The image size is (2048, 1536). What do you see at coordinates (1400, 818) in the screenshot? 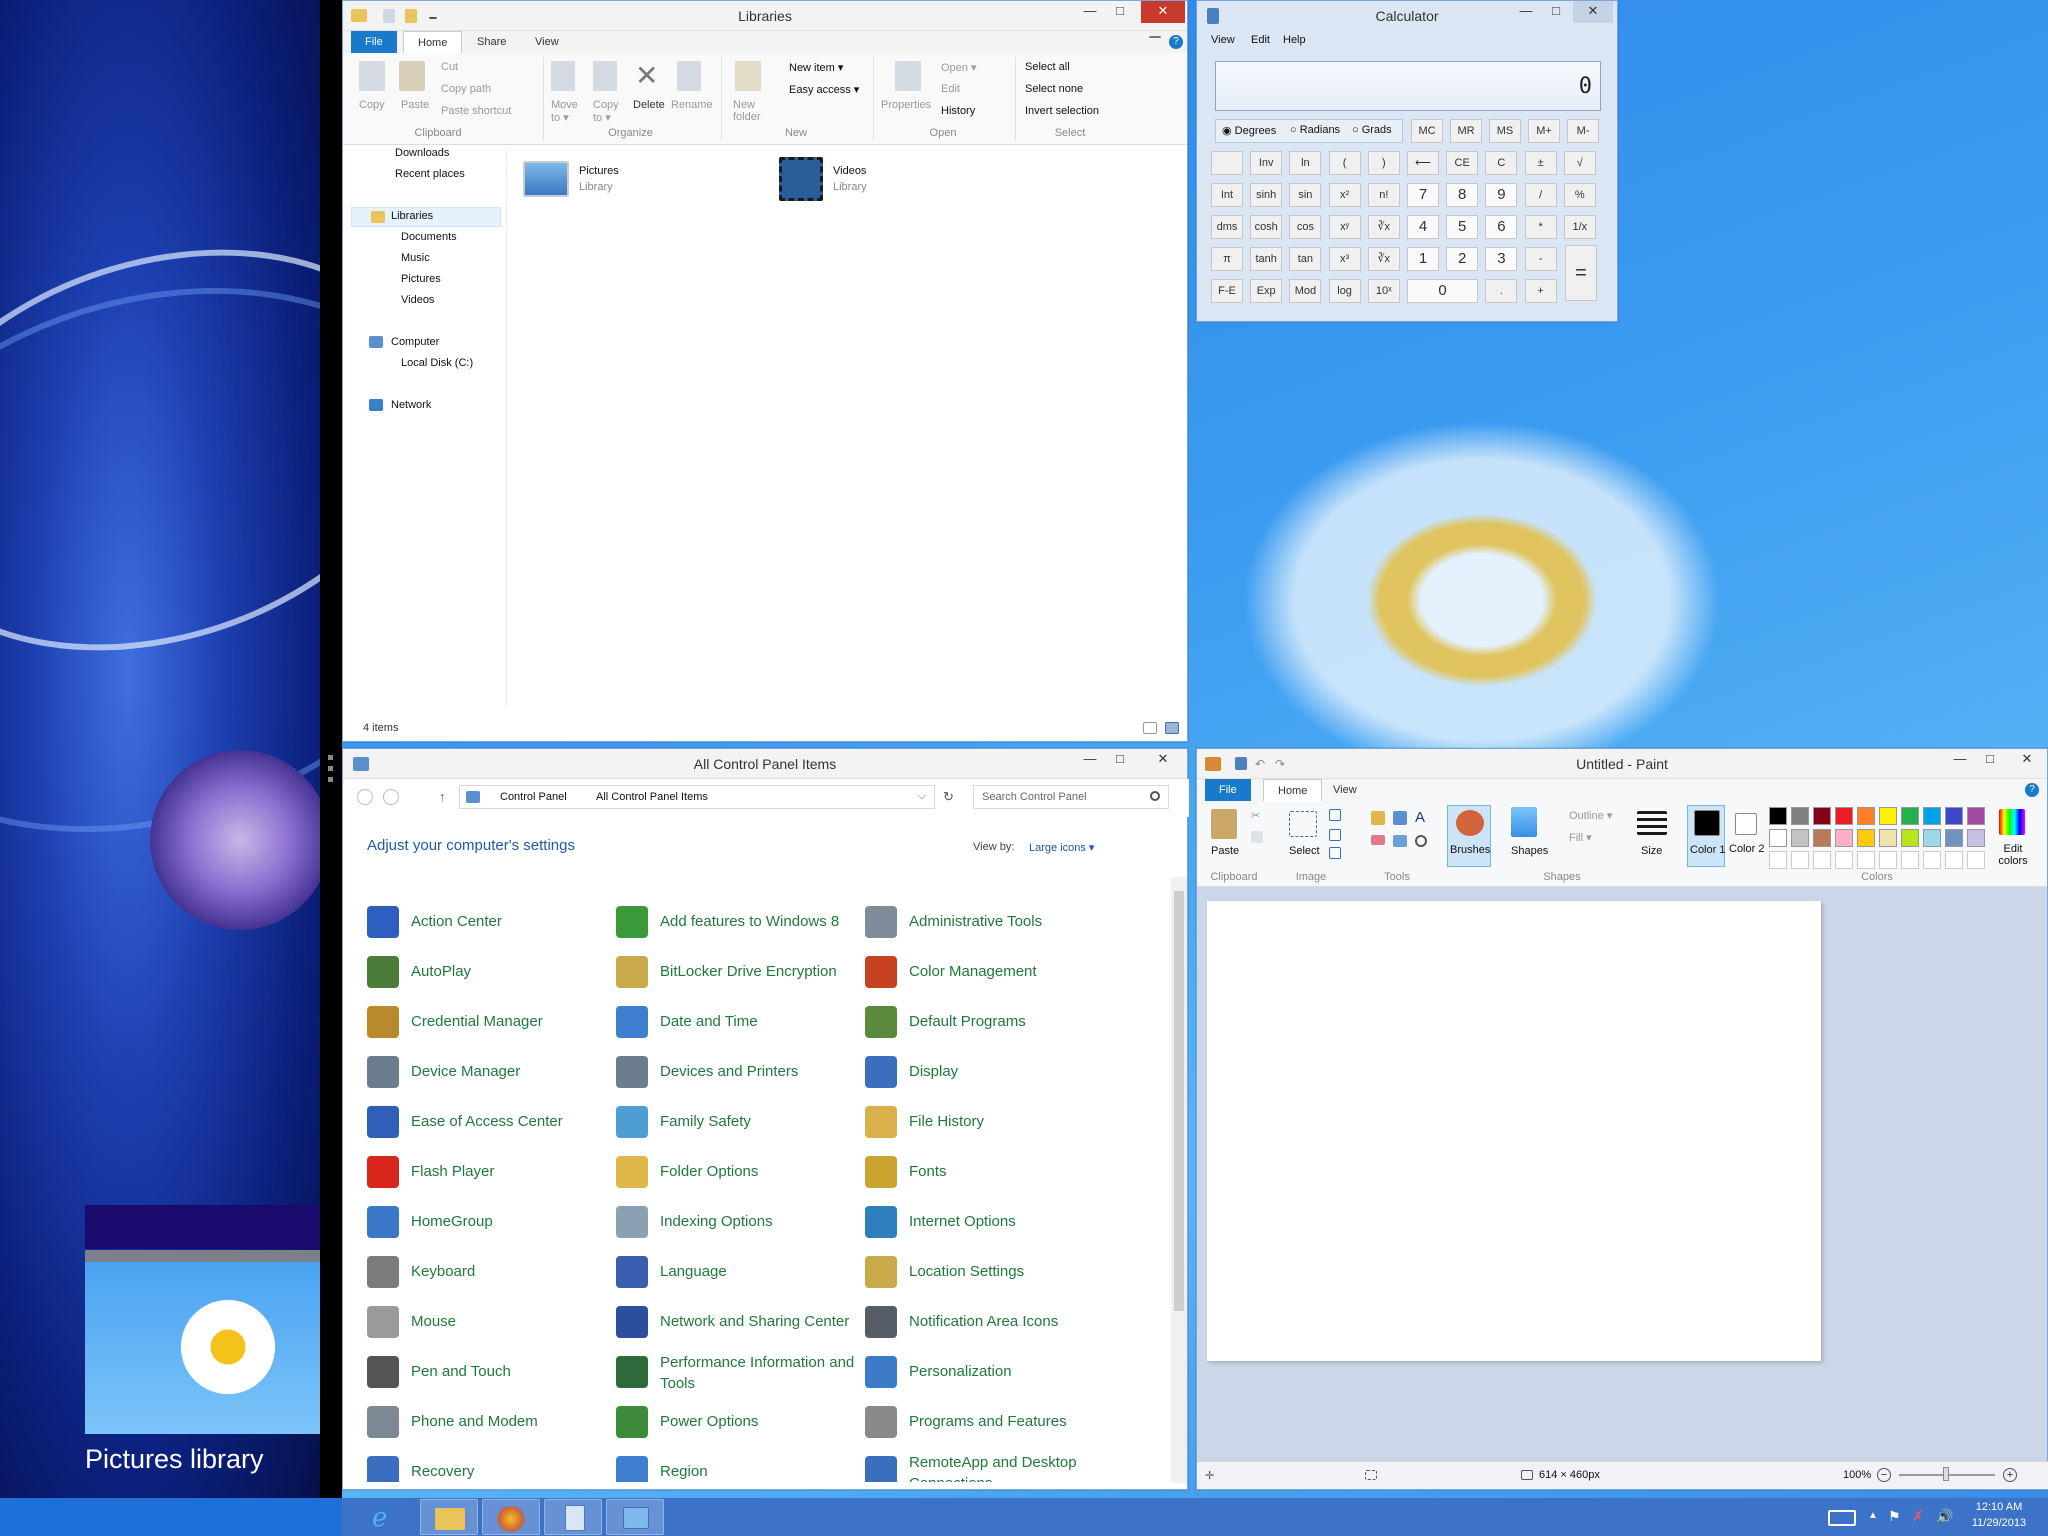
I see `fill-bucket-icon` at bounding box center [1400, 818].